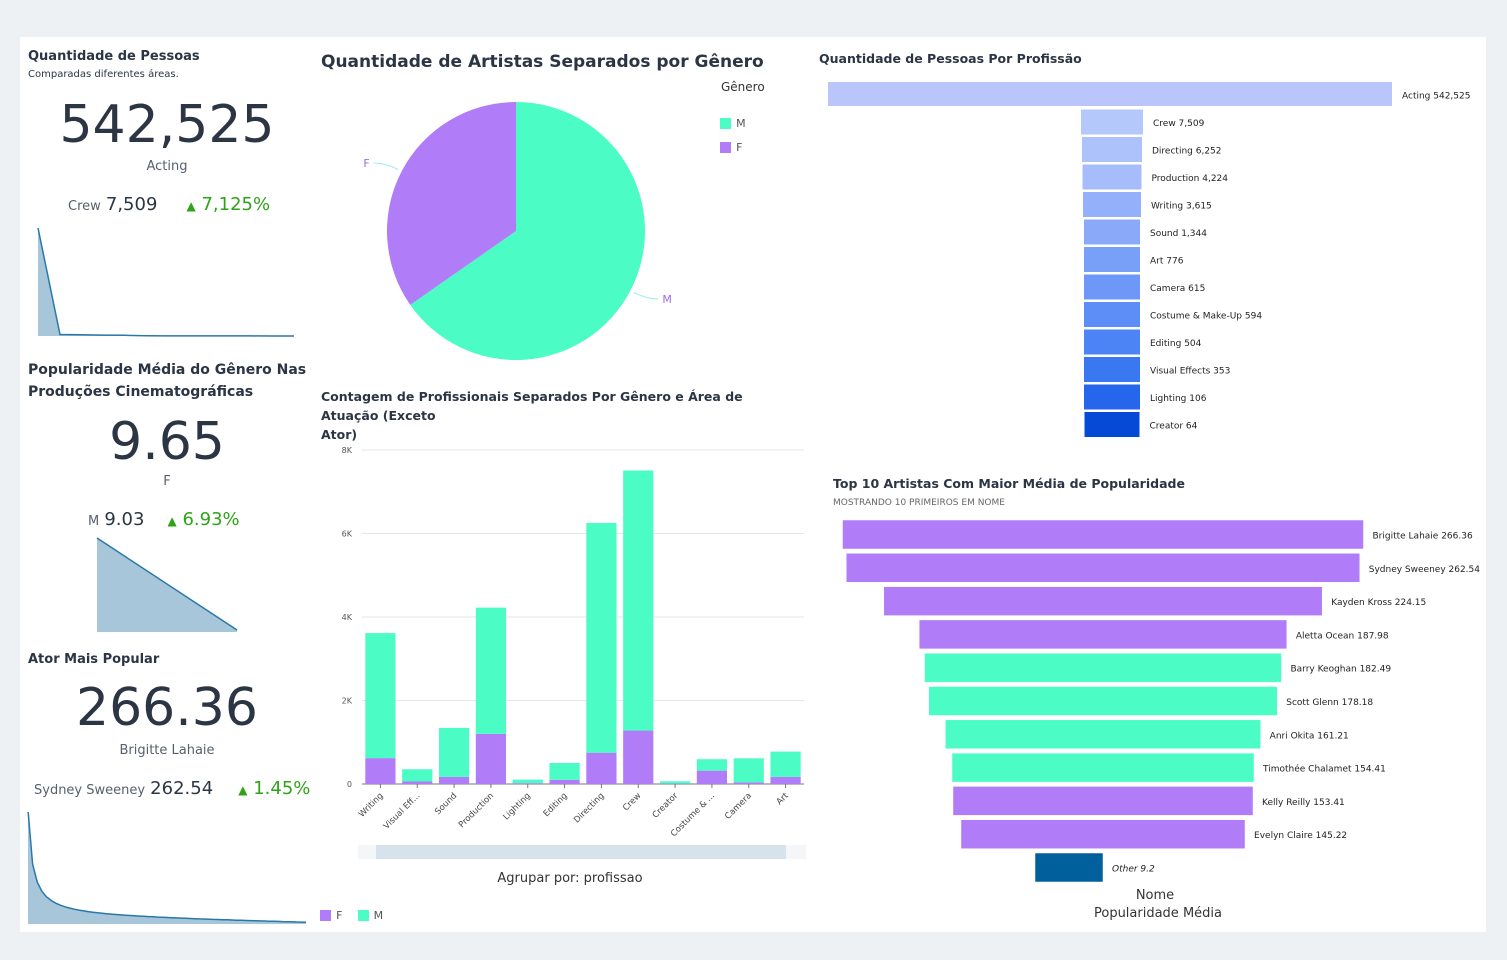 The height and width of the screenshot is (960, 1507). I want to click on x-tick-label: Writing, so click(371, 805).